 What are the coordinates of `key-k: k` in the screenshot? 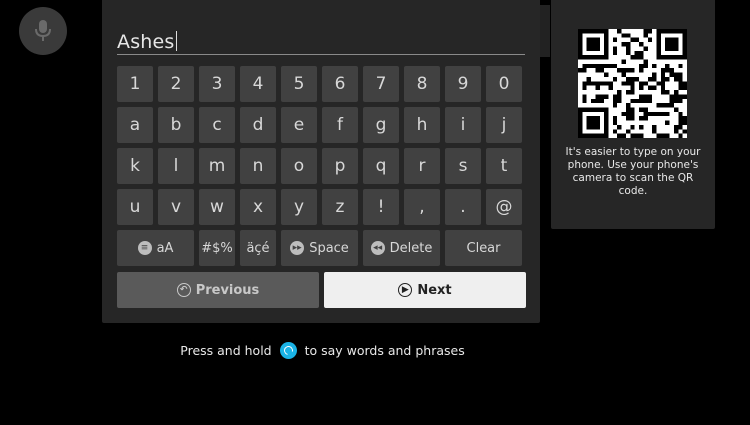 It's located at (135, 166).